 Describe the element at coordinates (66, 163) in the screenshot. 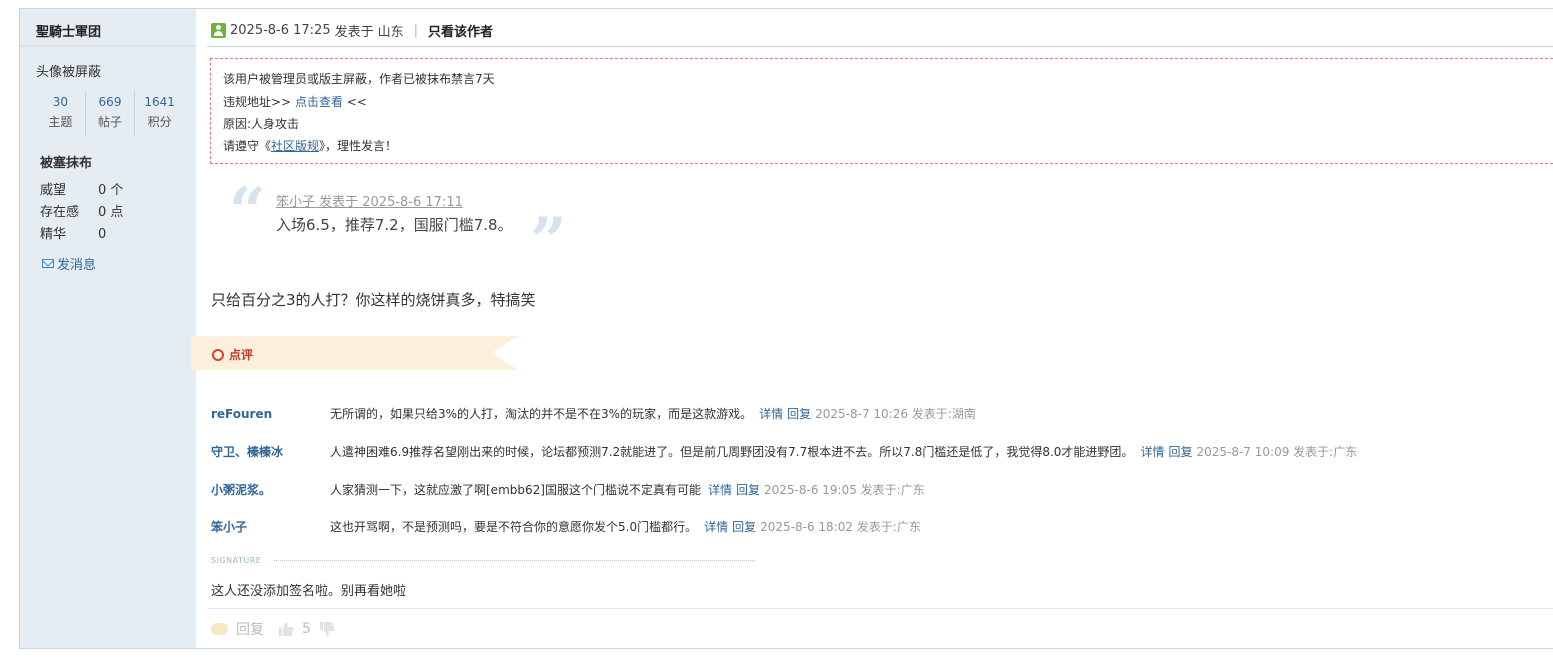

I see `user-group: 被塞抹布` at that location.